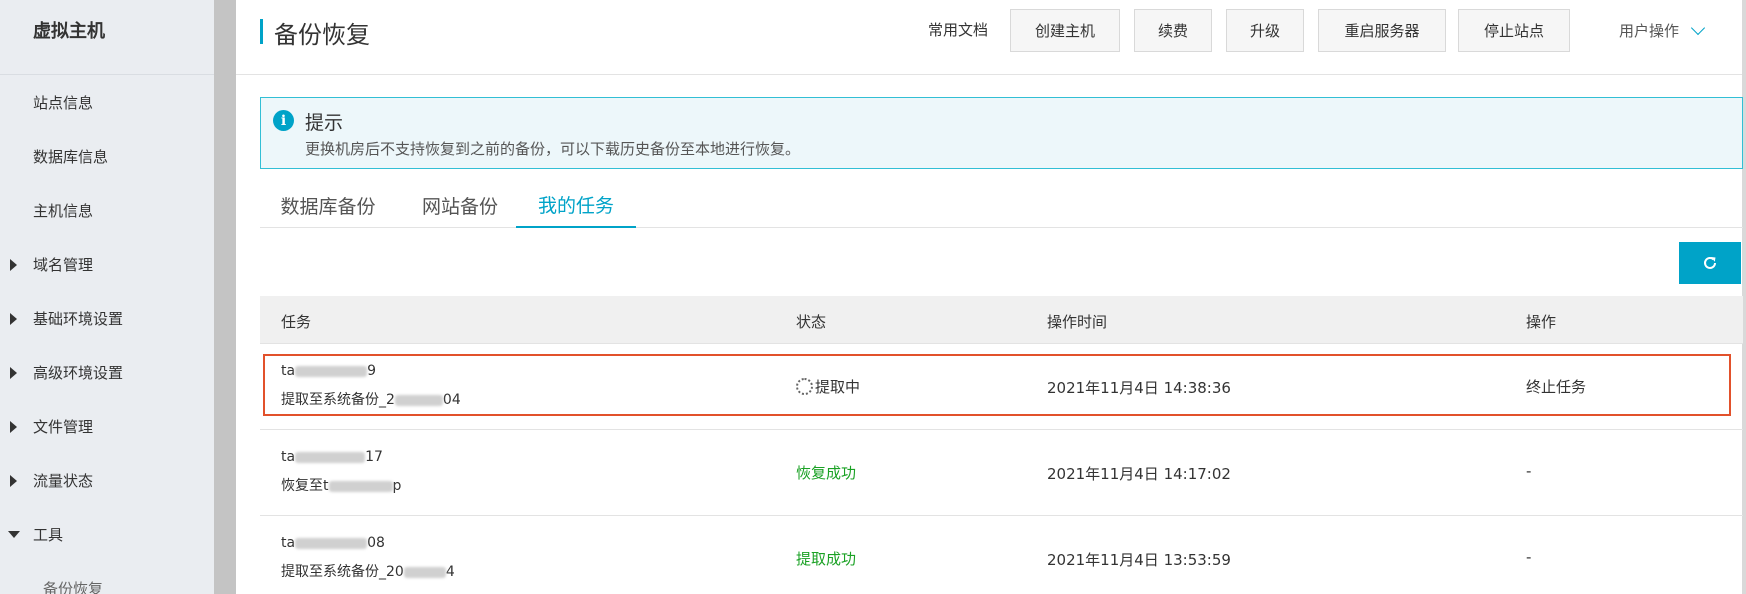  I want to click on task-id: ta 17, so click(332, 457).